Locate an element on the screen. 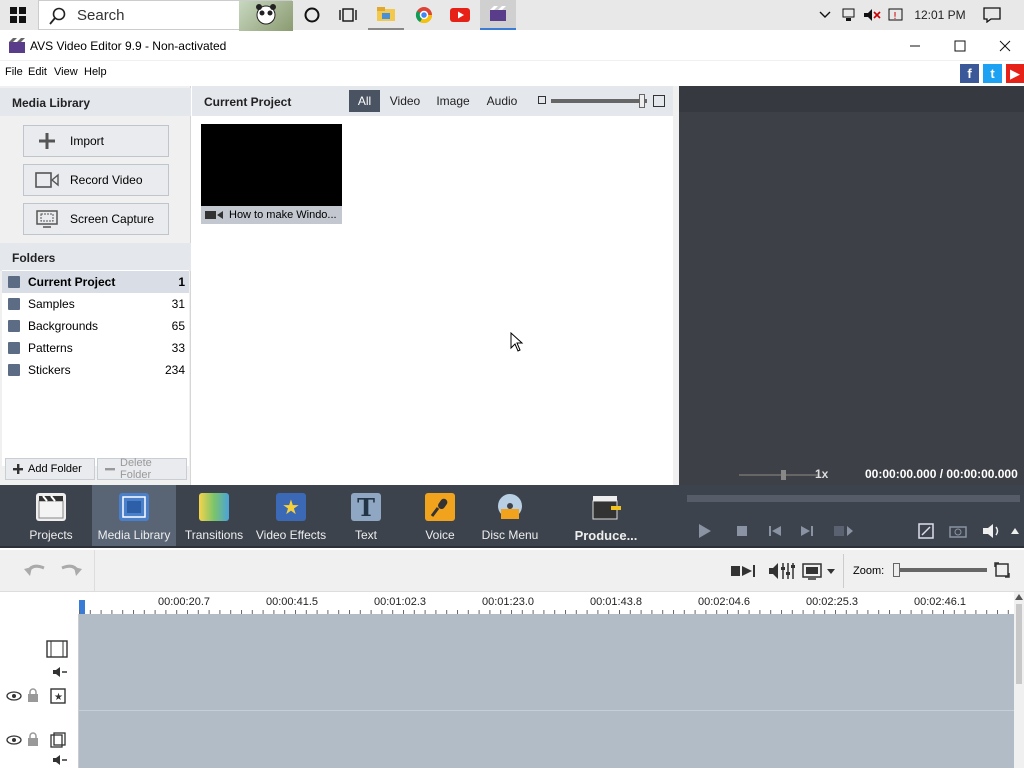  window-title: AVS Video Editor 9.9 - Non-activated is located at coordinates (128, 46).